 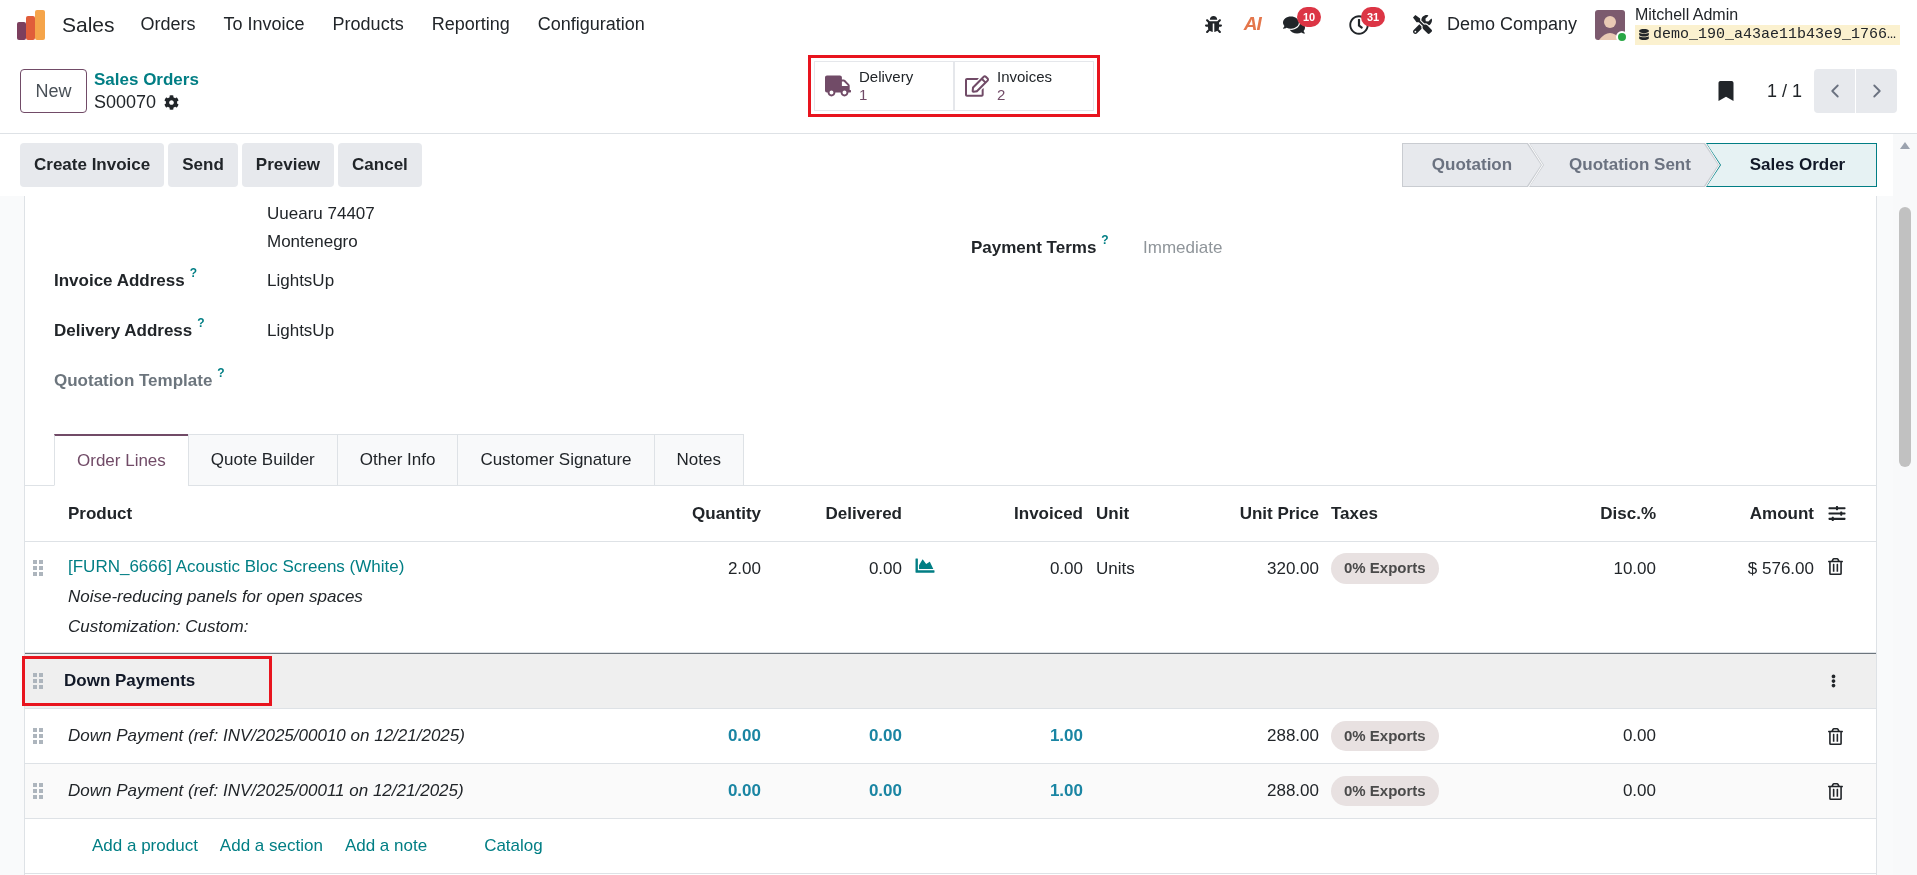 What do you see at coordinates (271, 846) in the screenshot?
I see `add-line-link: Add a section` at bounding box center [271, 846].